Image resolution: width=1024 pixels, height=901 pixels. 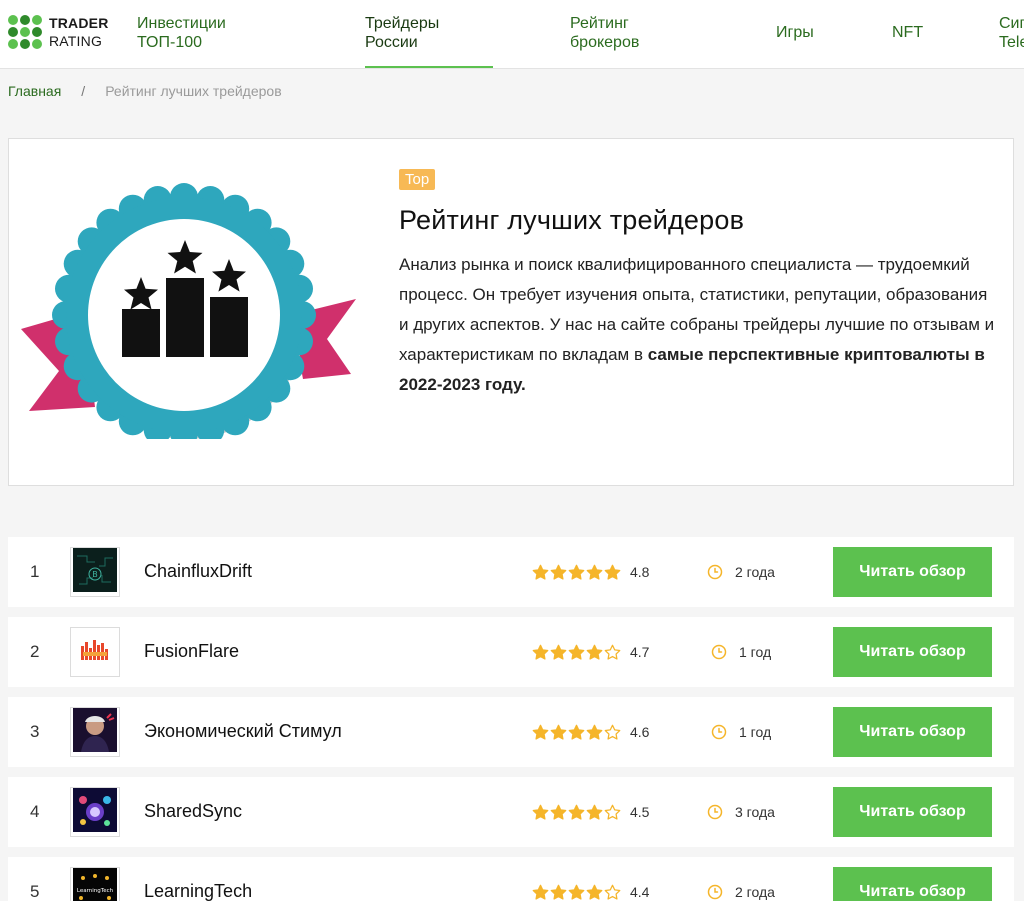 What do you see at coordinates (193, 811) in the screenshot?
I see `trader-name: SharedSync` at bounding box center [193, 811].